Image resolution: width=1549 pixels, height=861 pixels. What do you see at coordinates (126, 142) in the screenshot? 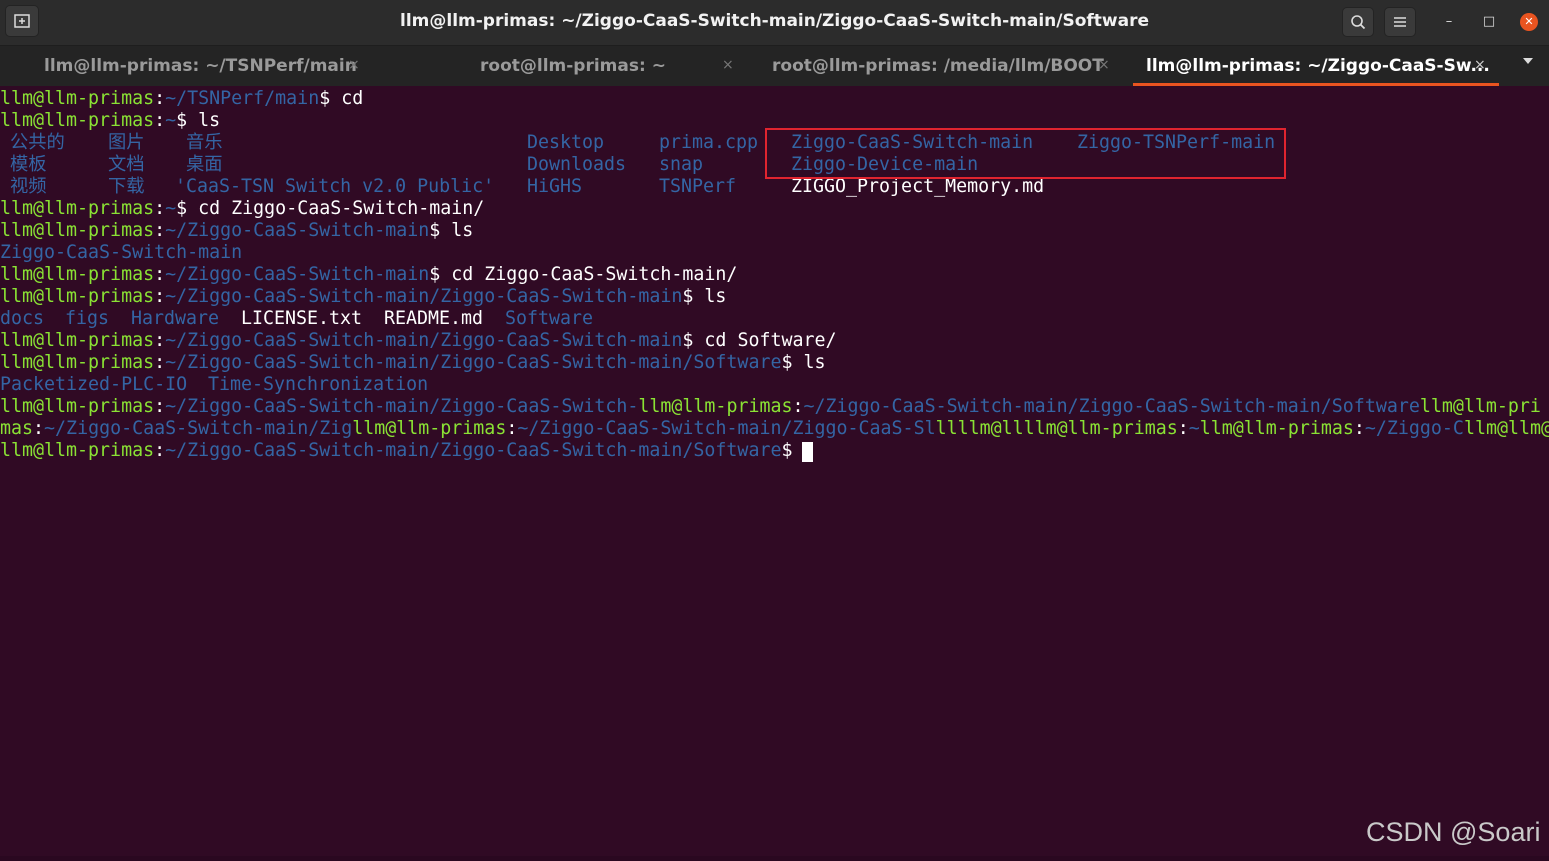
I see `ls-entry: 图片` at bounding box center [126, 142].